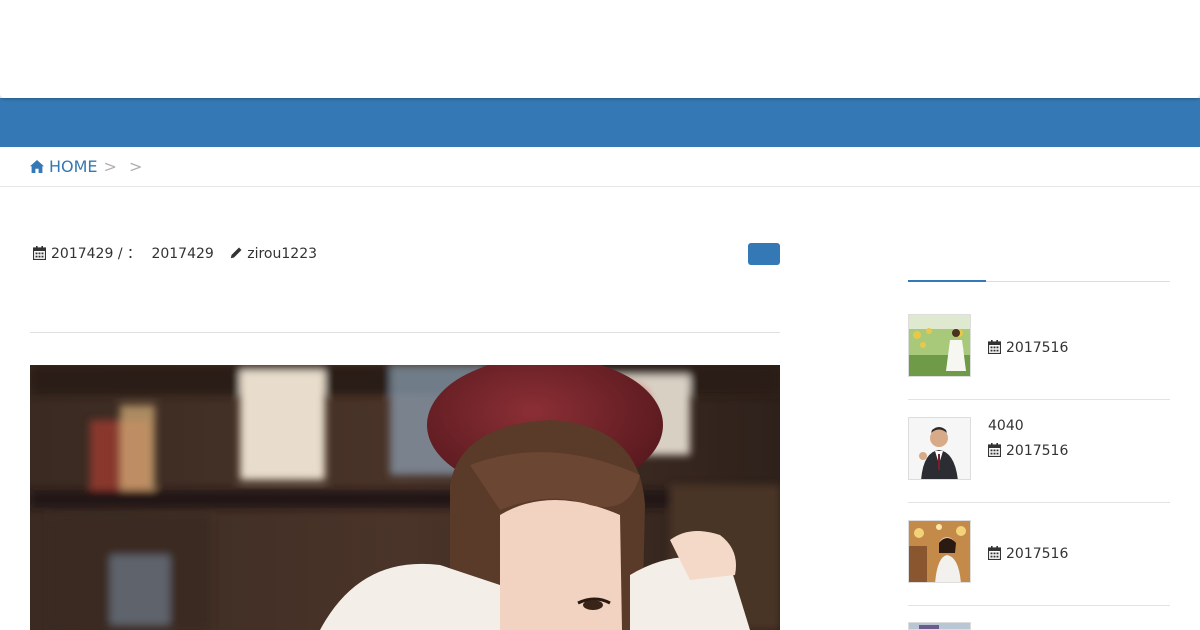 This screenshot has height=630, width=1200. What do you see at coordinates (615, 166) in the screenshot?
I see `breadcrumb: HOME > >` at bounding box center [615, 166].